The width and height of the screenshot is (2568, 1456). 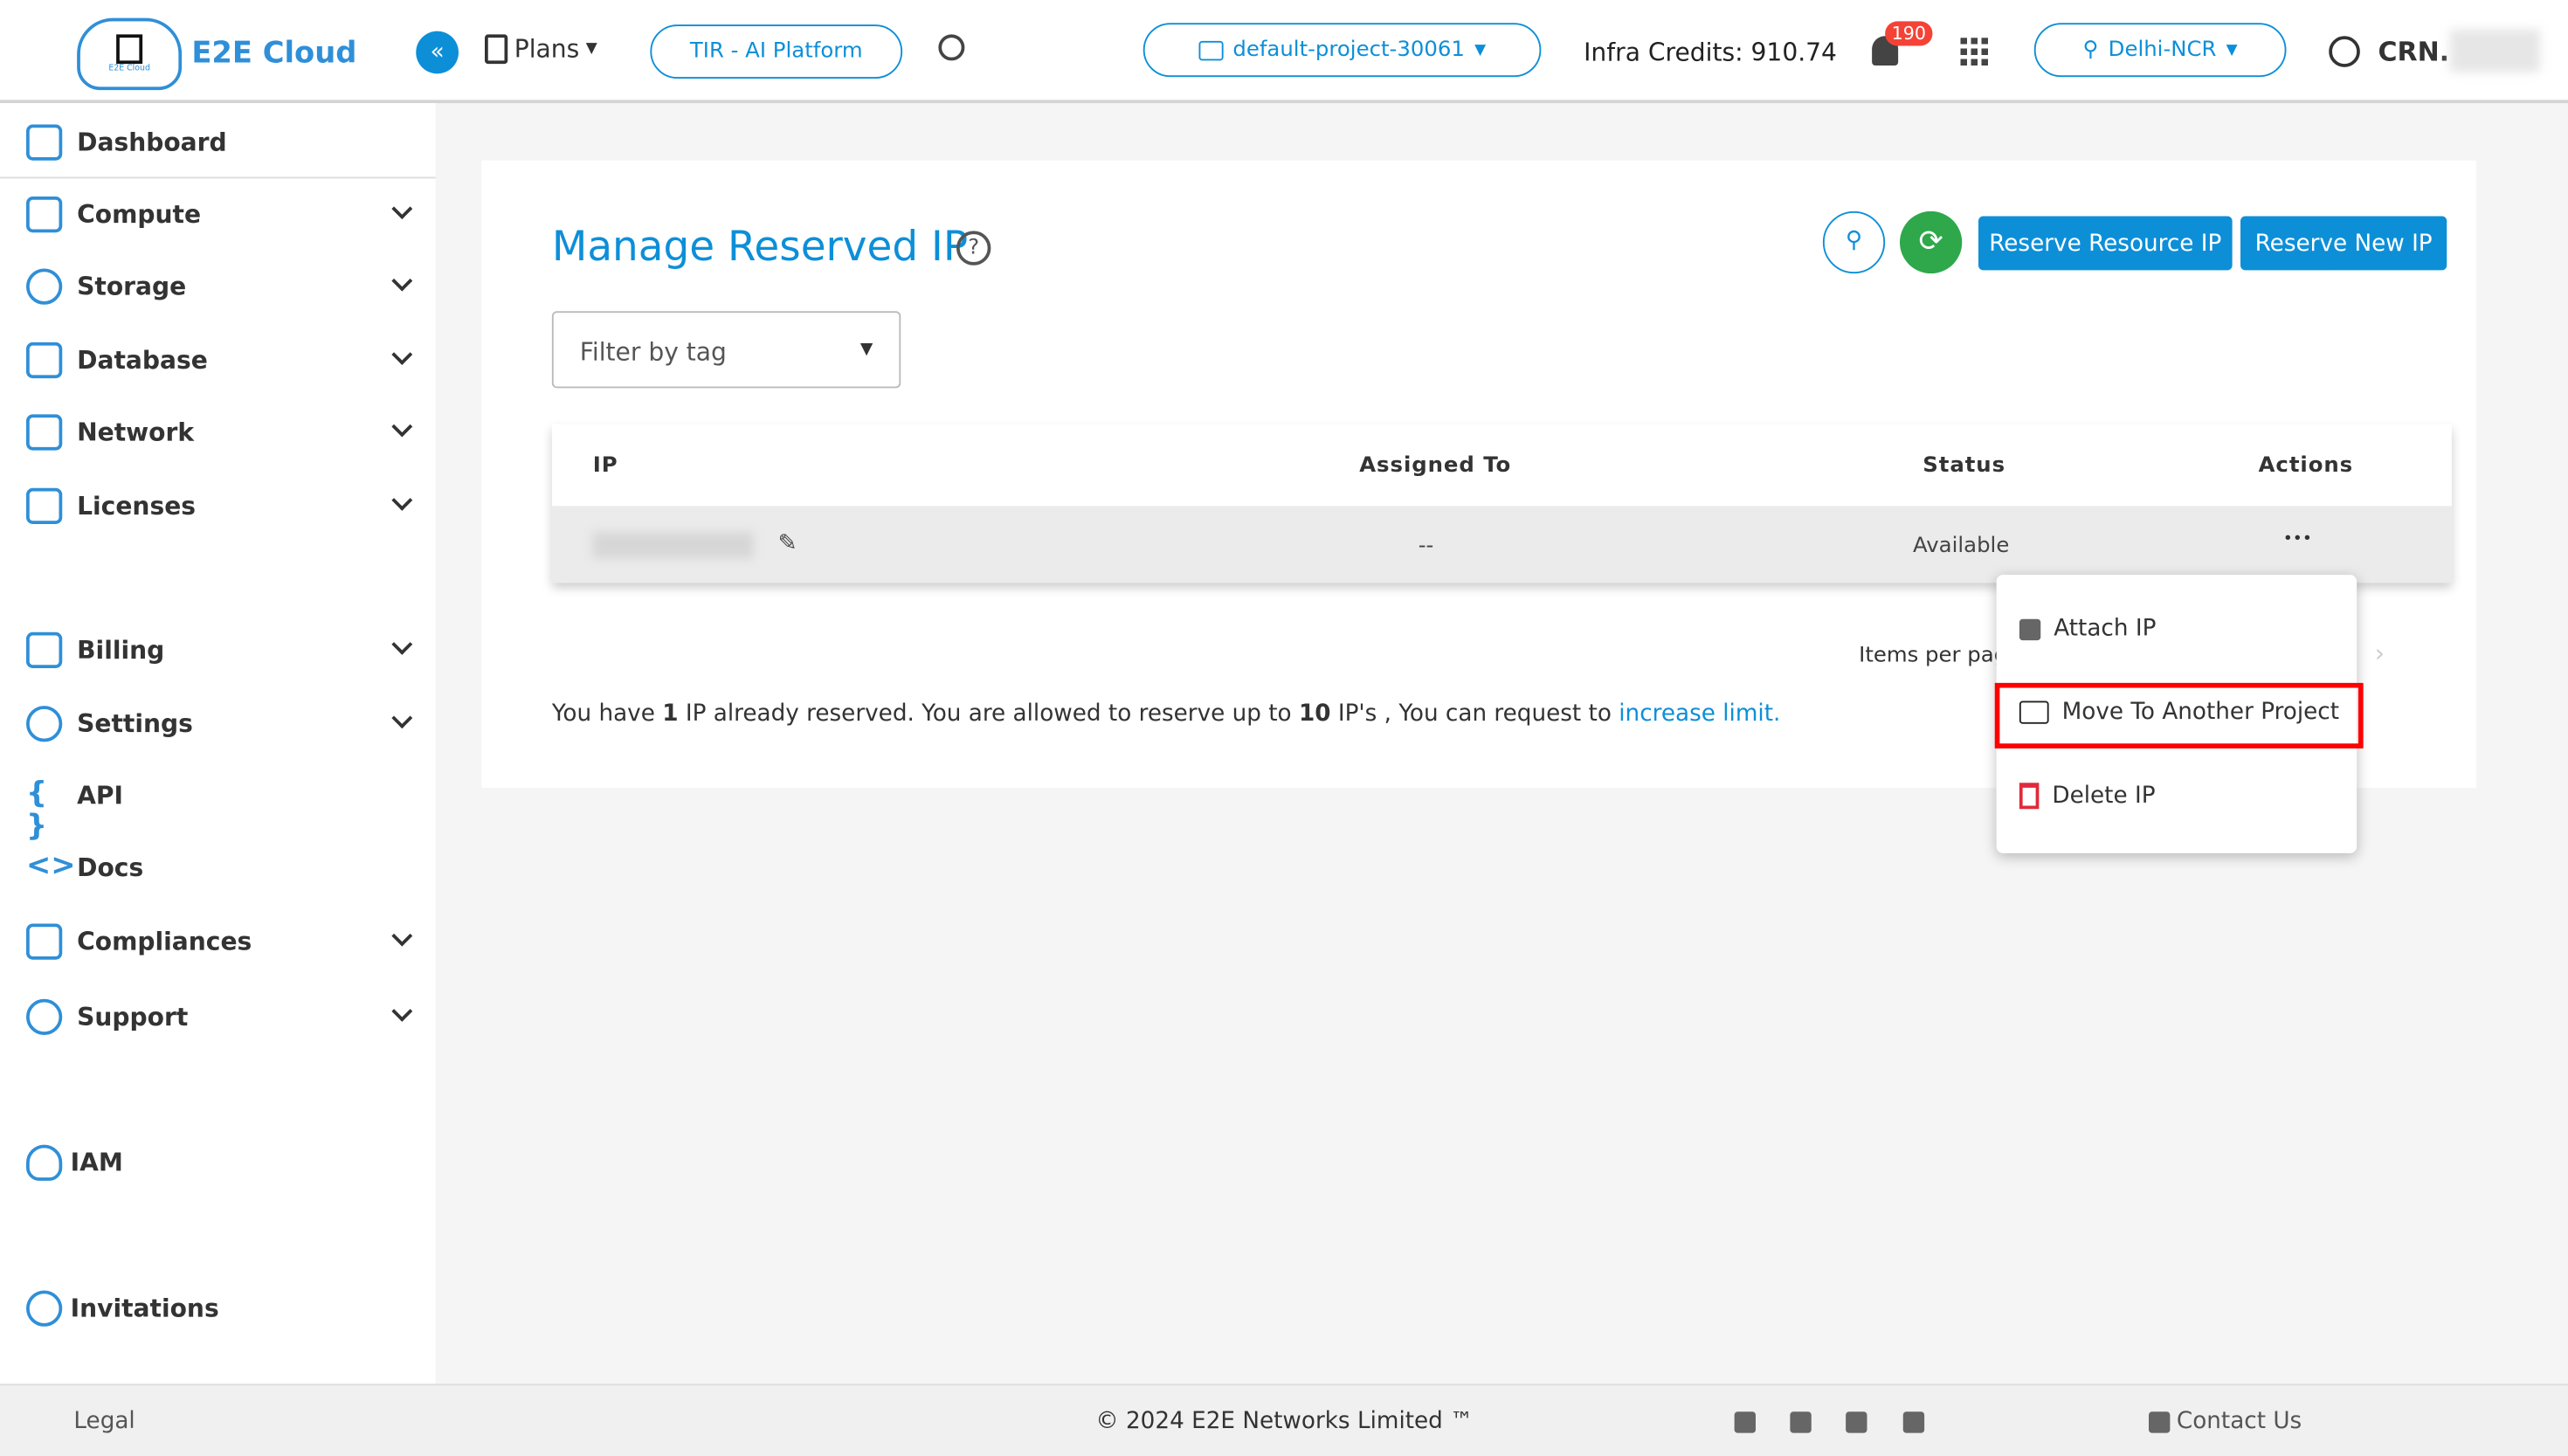 What do you see at coordinates (1856, 1422) in the screenshot?
I see `twitter-icon` at bounding box center [1856, 1422].